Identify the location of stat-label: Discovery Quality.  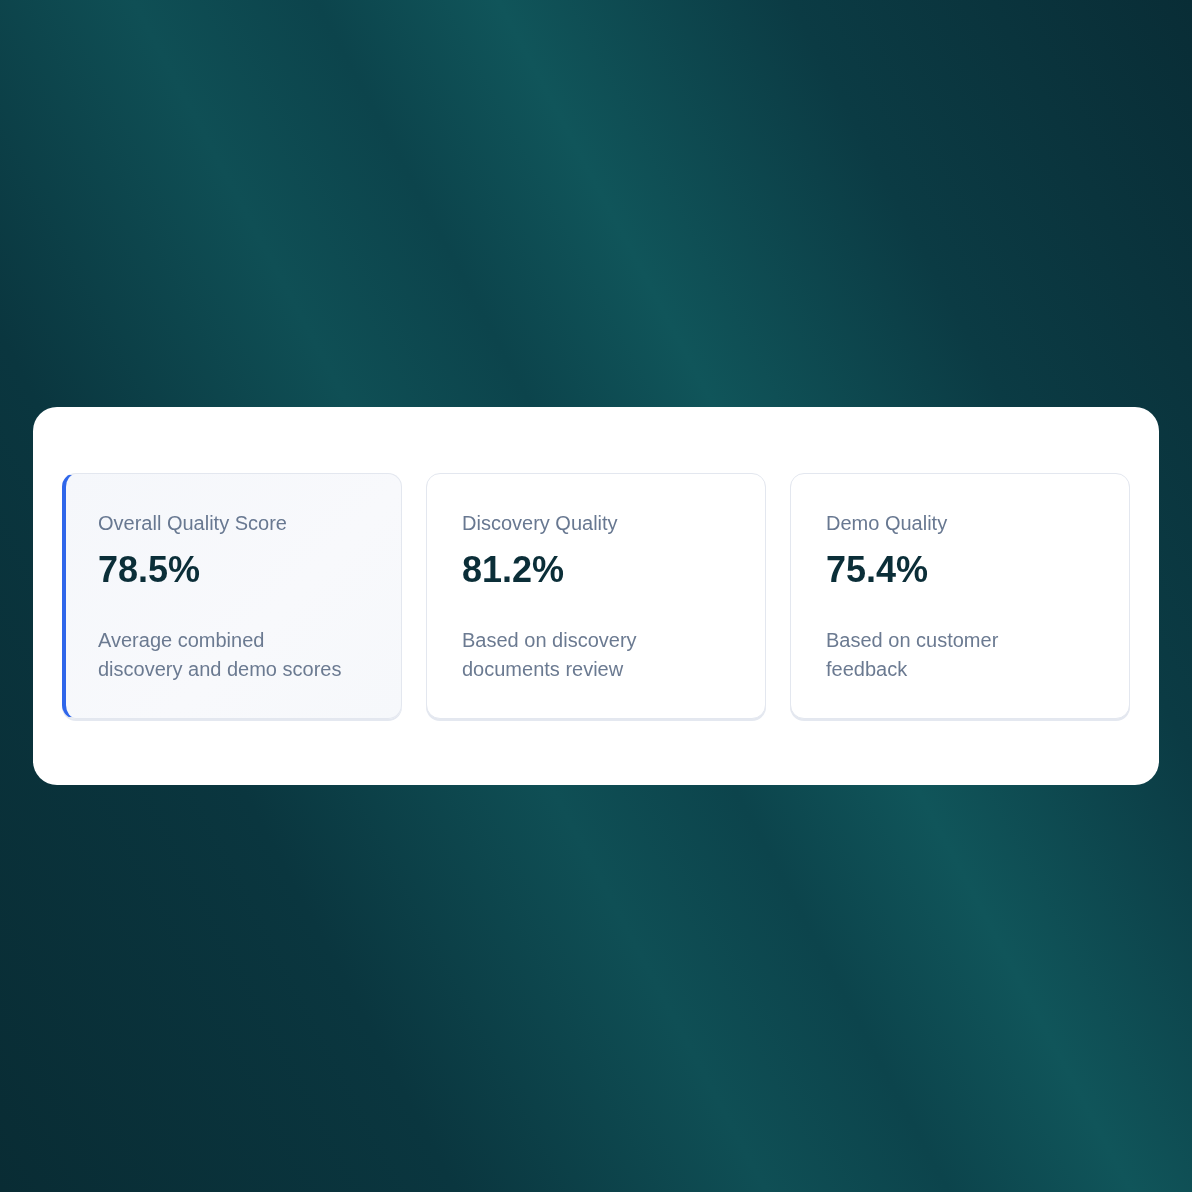
(540, 523).